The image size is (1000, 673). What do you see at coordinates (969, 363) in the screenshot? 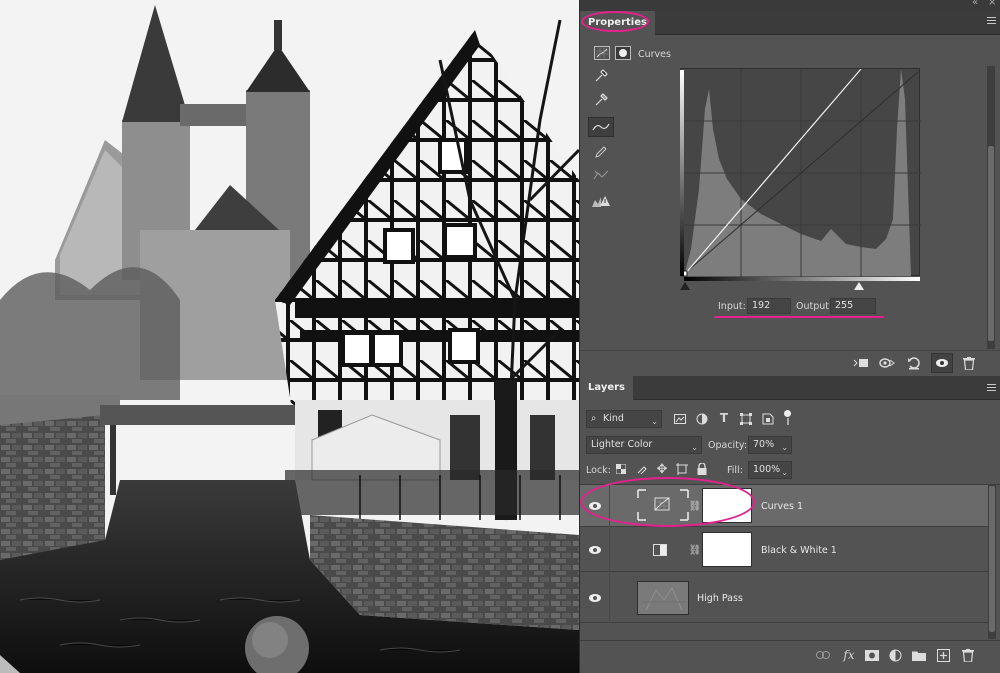
I see `delete-icon` at bounding box center [969, 363].